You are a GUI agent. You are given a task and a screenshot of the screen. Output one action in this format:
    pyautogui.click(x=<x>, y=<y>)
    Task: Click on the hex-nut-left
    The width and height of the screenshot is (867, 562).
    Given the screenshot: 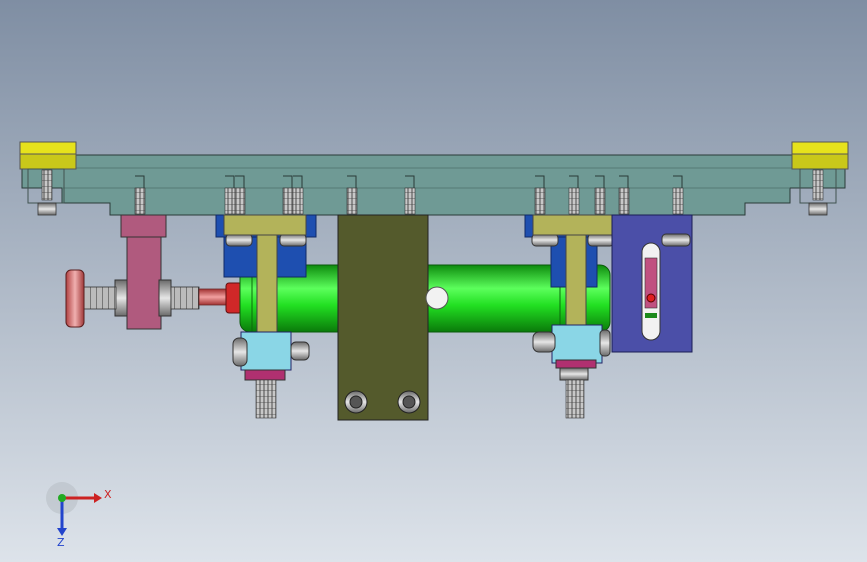 What is the action you would take?
    pyautogui.click(x=356, y=402)
    